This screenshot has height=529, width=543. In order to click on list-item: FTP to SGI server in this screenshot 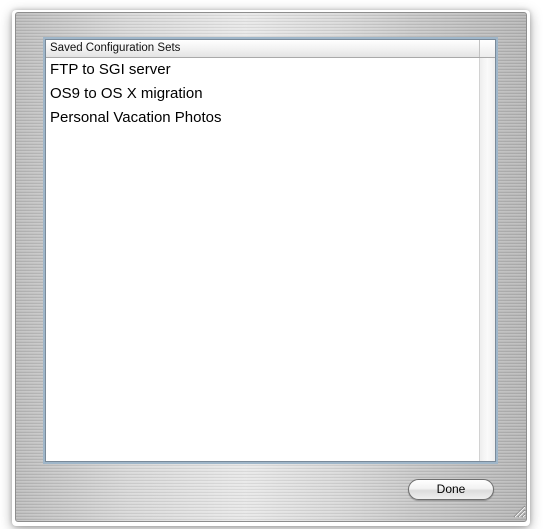, I will do `click(262, 70)`.